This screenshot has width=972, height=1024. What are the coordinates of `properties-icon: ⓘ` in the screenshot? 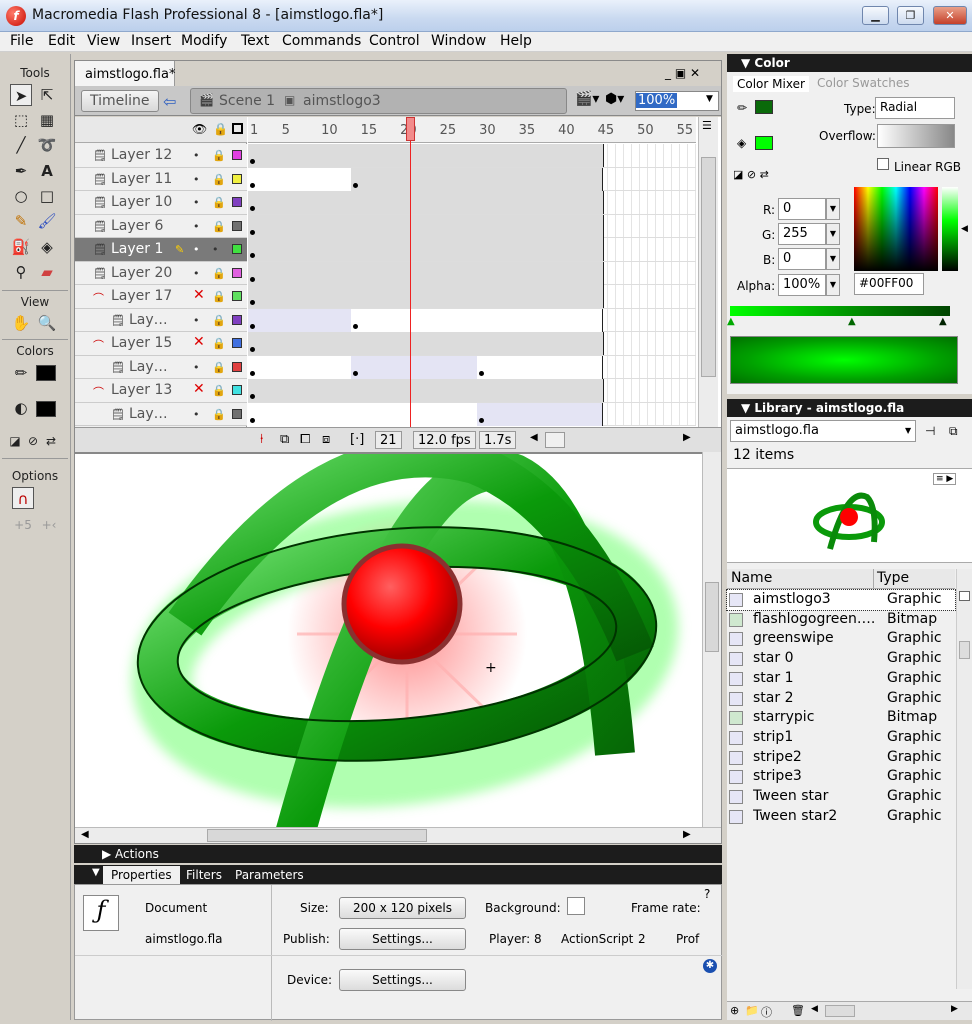 It's located at (766, 1012).